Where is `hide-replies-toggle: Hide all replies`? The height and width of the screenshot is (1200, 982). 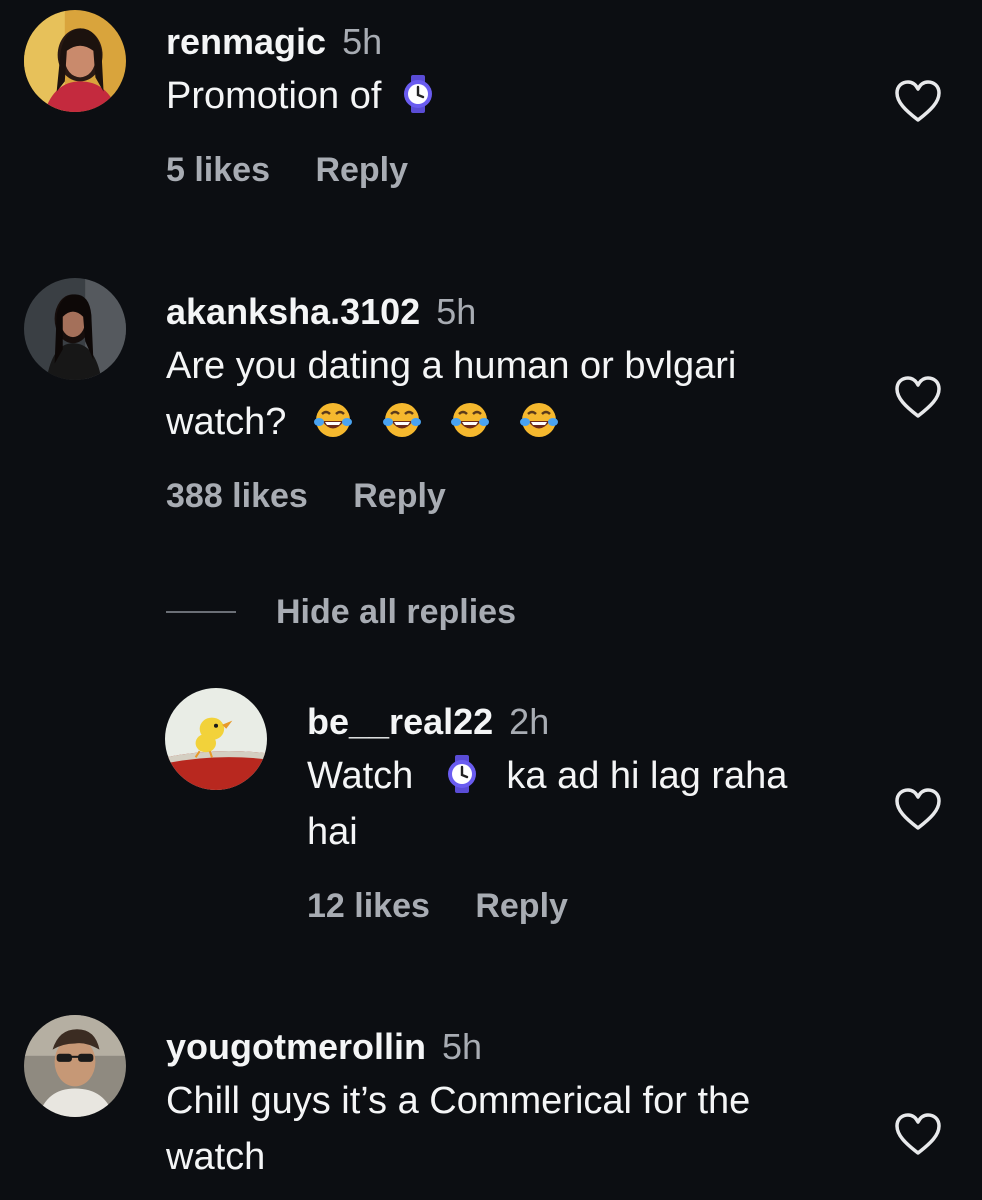
hide-replies-toggle: Hide all replies is located at coordinates (341, 612).